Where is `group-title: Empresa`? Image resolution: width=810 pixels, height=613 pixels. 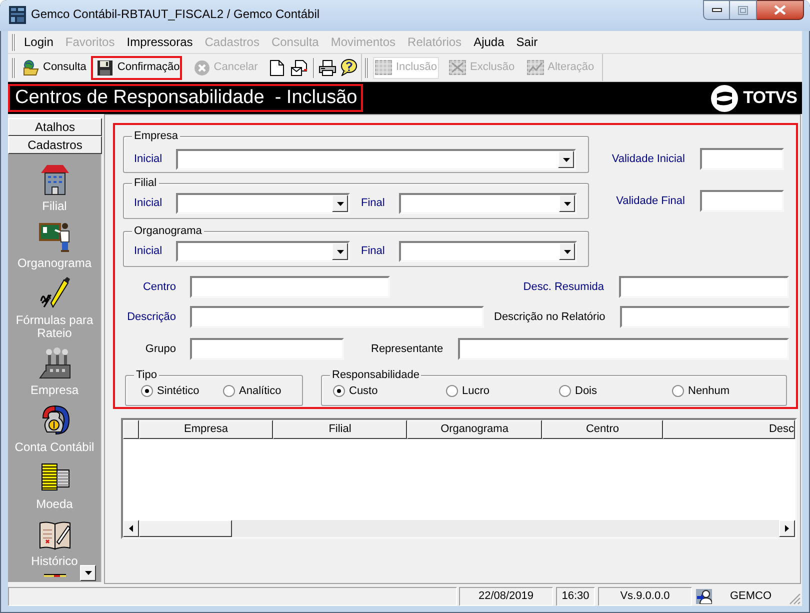
group-title: Empresa is located at coordinates (156, 136).